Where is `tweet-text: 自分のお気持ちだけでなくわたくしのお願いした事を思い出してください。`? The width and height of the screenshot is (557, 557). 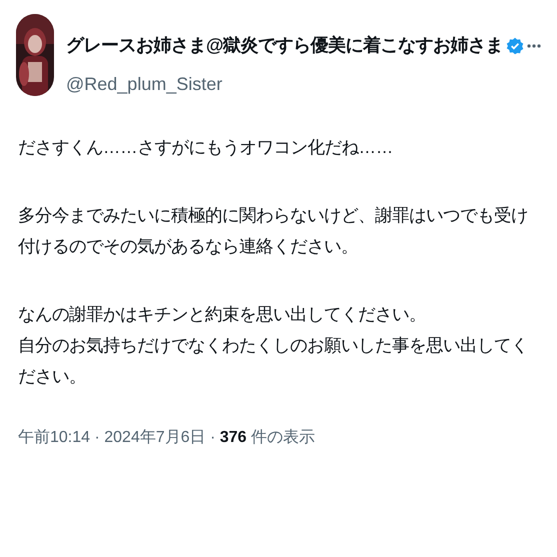 tweet-text: 自分のお気持ちだけでなくわたくしのお願いした事を思い出してください。 is located at coordinates (273, 361).